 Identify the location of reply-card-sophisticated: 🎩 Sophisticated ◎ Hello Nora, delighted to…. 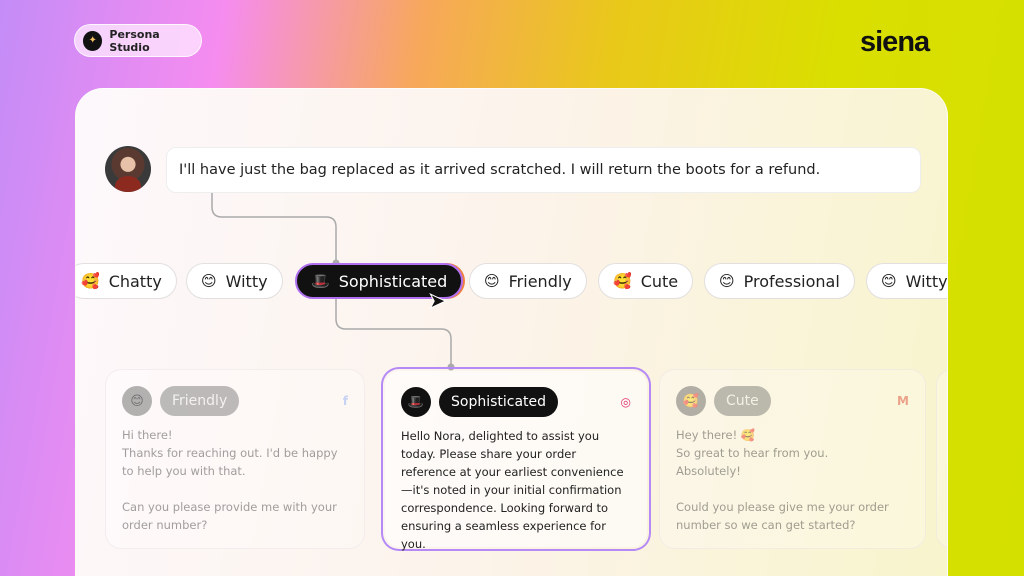
(516, 460).